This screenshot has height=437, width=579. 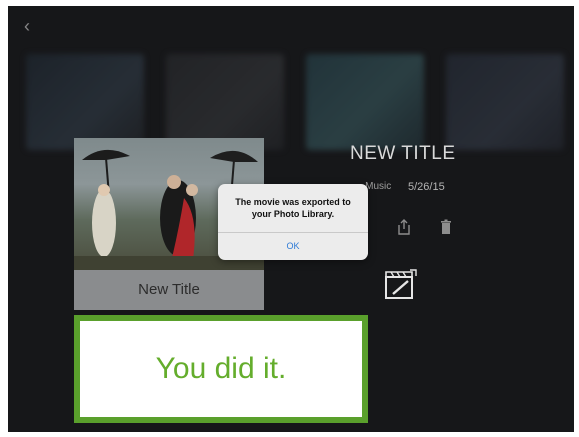 I want to click on project-title: NEW TITLE, so click(x=403, y=153).